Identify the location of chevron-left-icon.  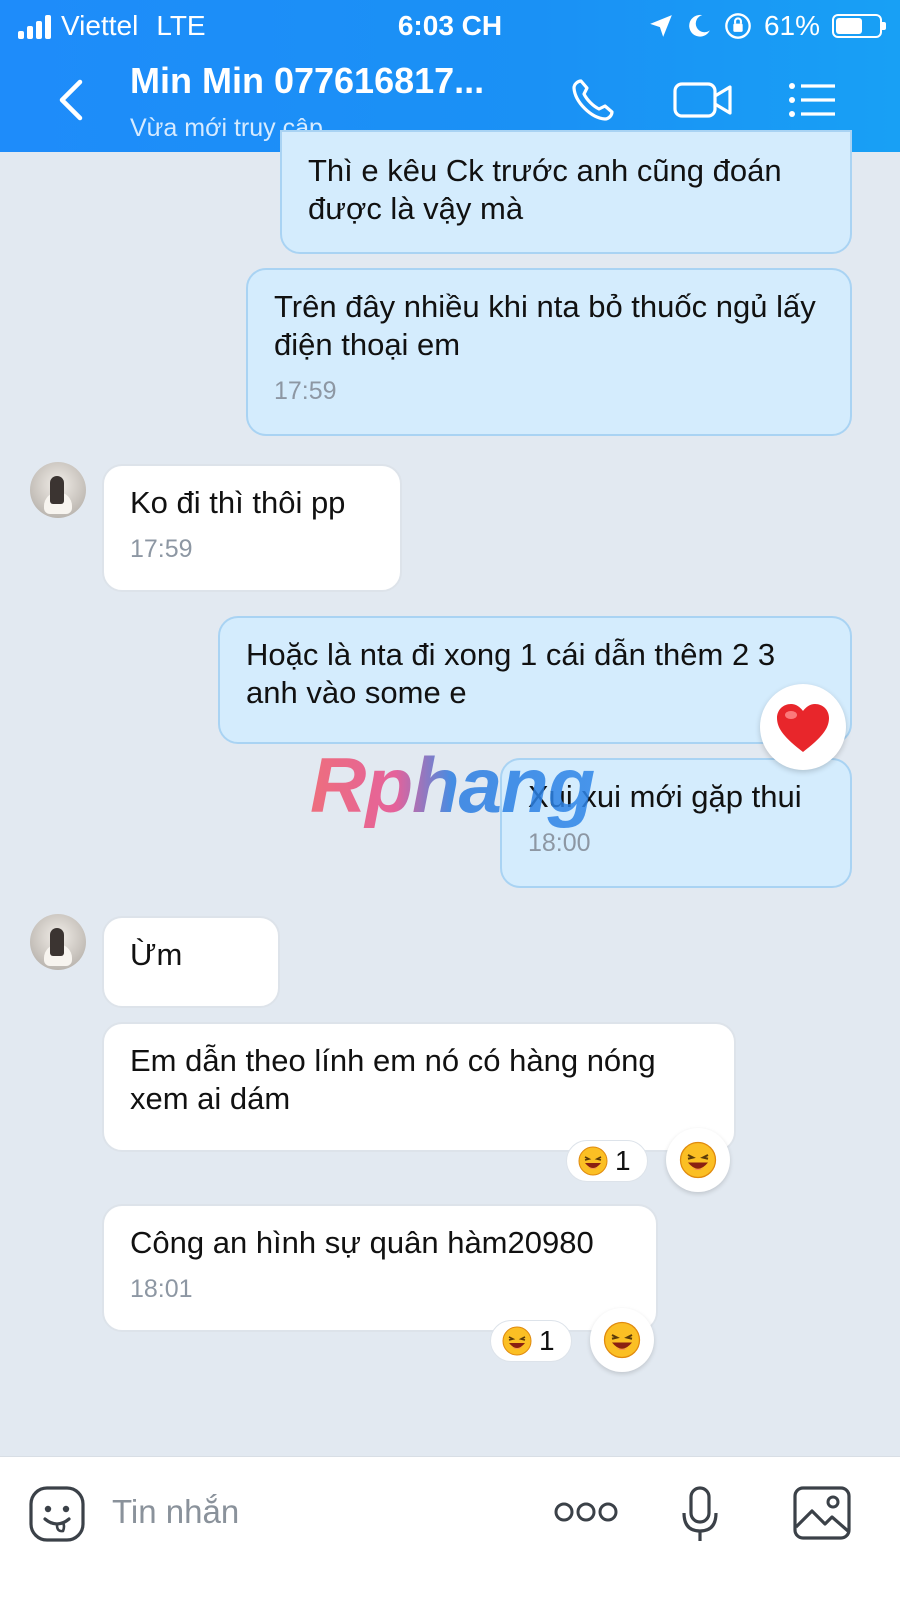
(72, 100).